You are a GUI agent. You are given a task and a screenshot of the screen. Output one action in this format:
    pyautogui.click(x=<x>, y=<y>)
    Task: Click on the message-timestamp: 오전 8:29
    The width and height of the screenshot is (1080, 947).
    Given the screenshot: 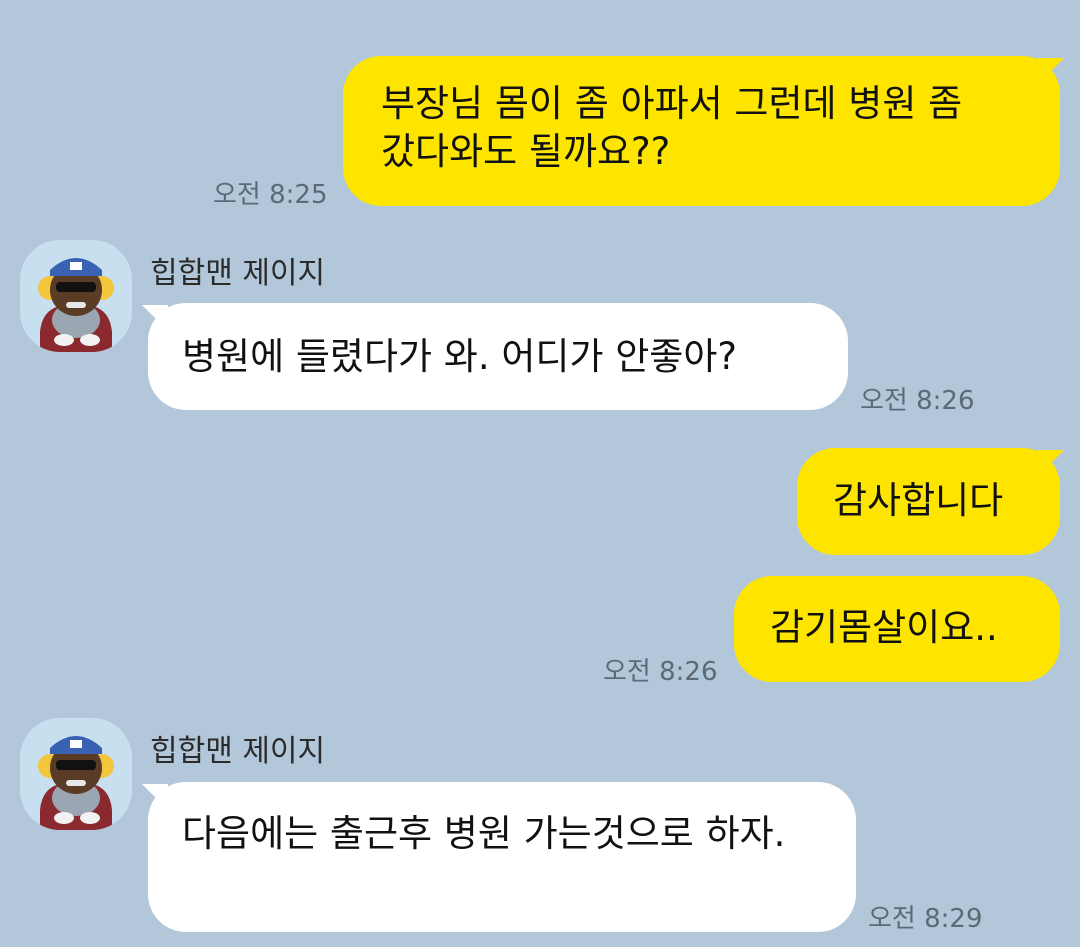 What is the action you would take?
    pyautogui.click(x=925, y=919)
    